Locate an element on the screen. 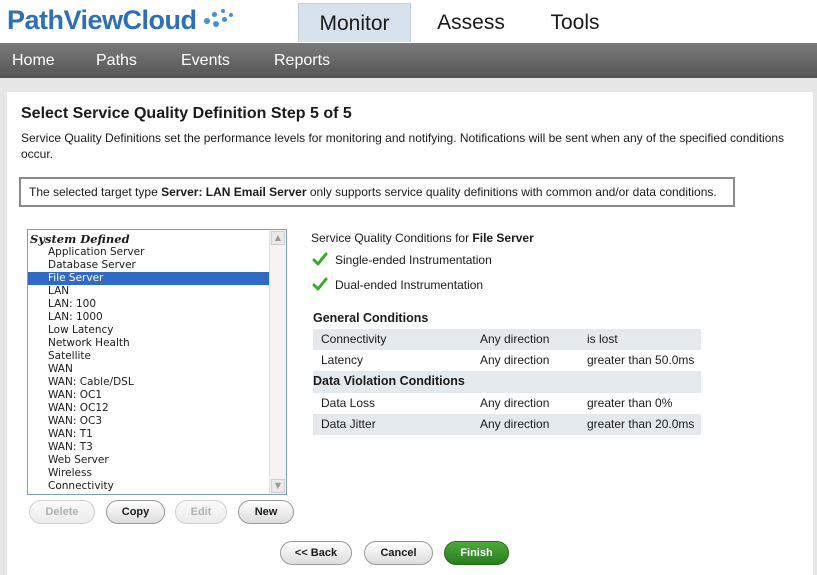  app-logo: PathViewCloud is located at coordinates (102, 21).